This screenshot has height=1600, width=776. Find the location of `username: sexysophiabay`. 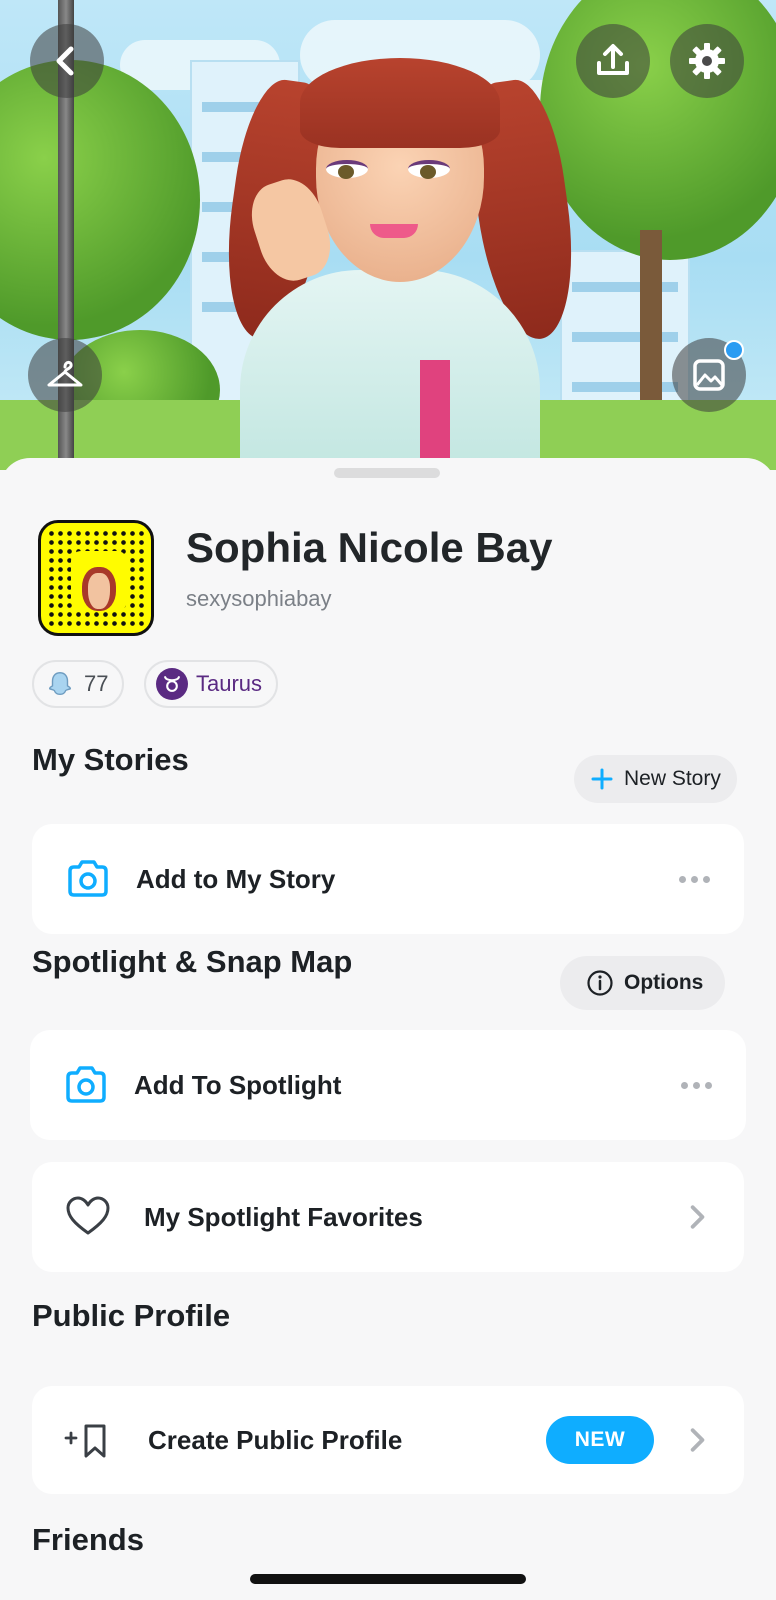

username: sexysophiabay is located at coordinates (259, 598).